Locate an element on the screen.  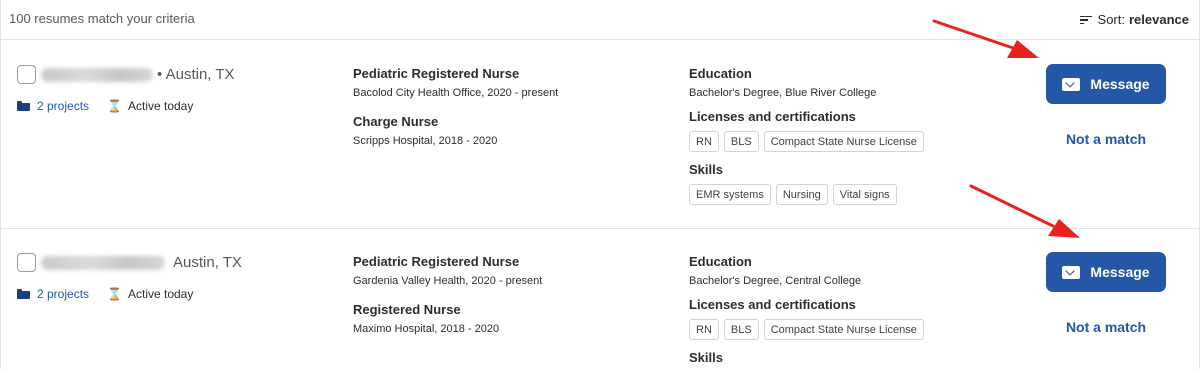
job-title: Registered Nurse is located at coordinates (407, 309).